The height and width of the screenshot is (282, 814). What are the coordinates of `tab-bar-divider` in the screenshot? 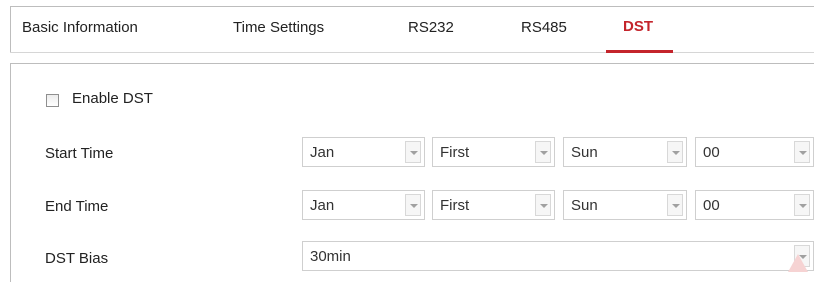 It's located at (412, 52).